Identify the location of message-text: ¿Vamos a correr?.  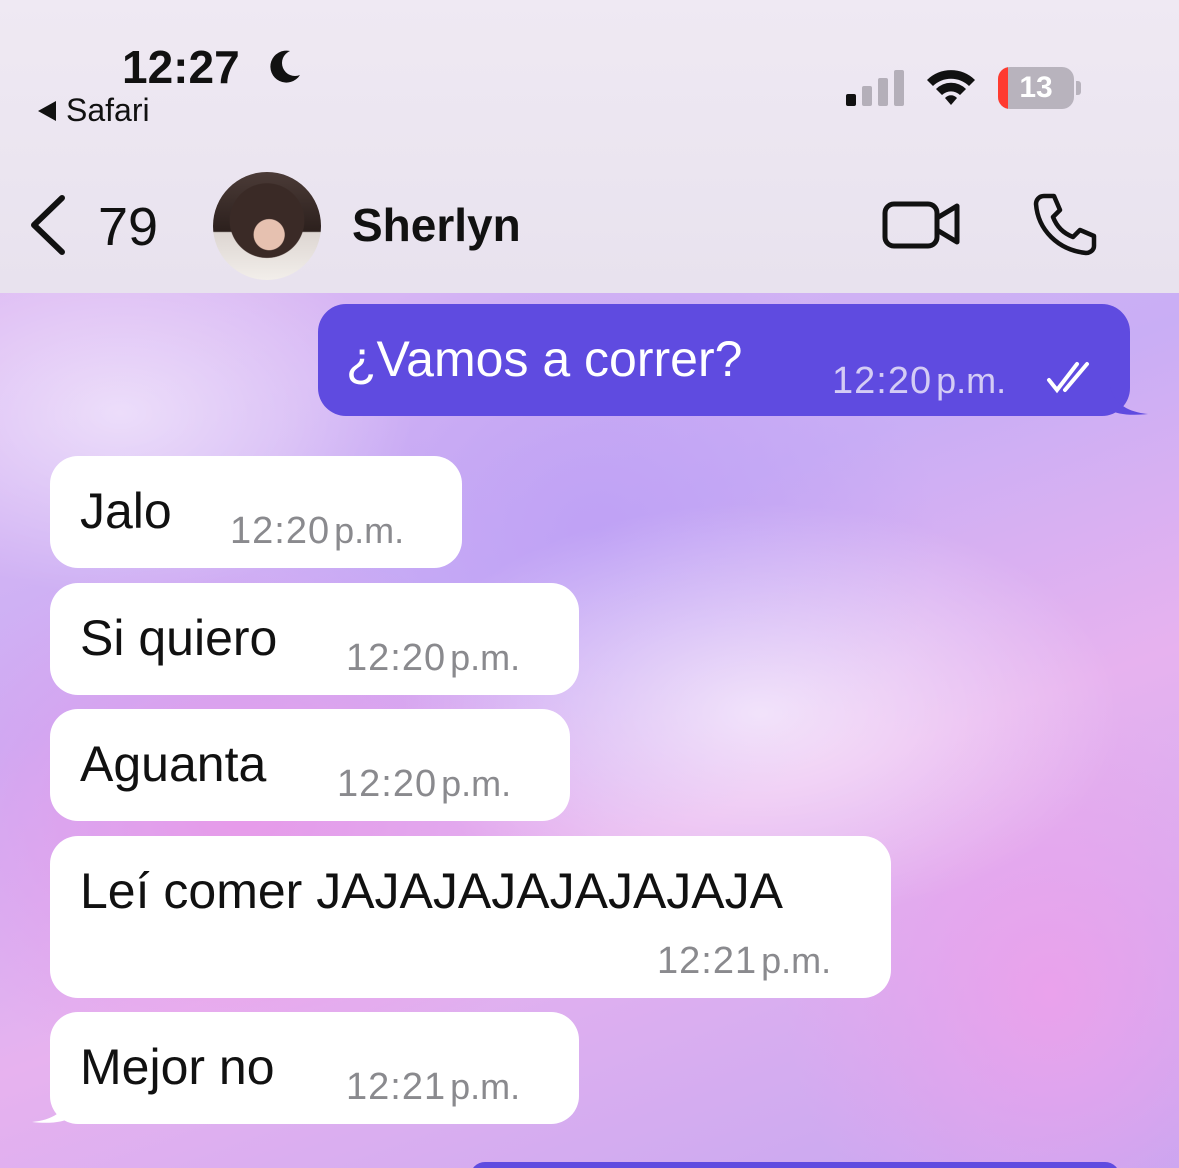
(544, 359).